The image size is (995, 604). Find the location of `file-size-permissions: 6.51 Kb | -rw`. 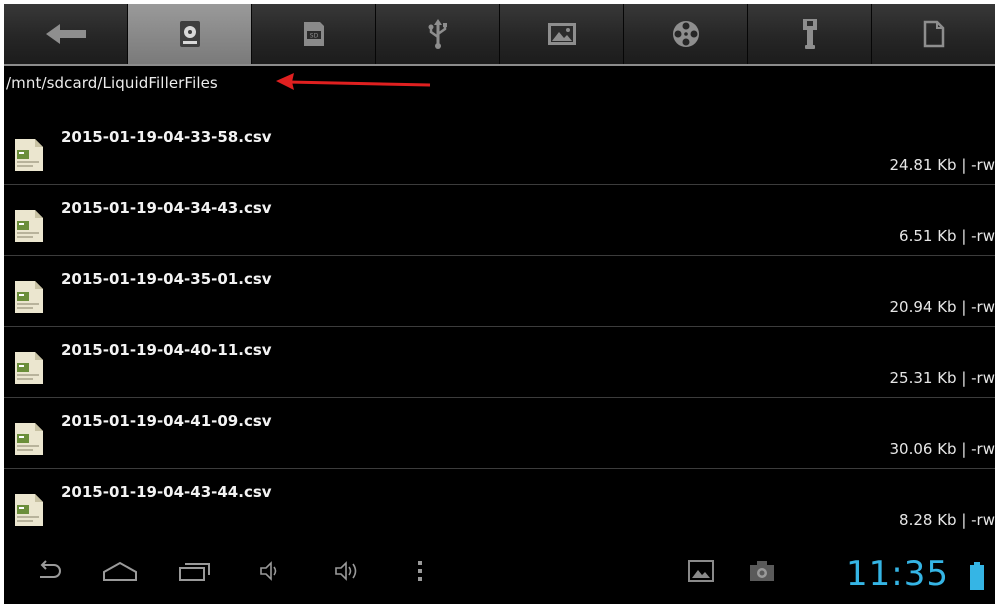

file-size-permissions: 6.51 Kb | -rw is located at coordinates (947, 236).